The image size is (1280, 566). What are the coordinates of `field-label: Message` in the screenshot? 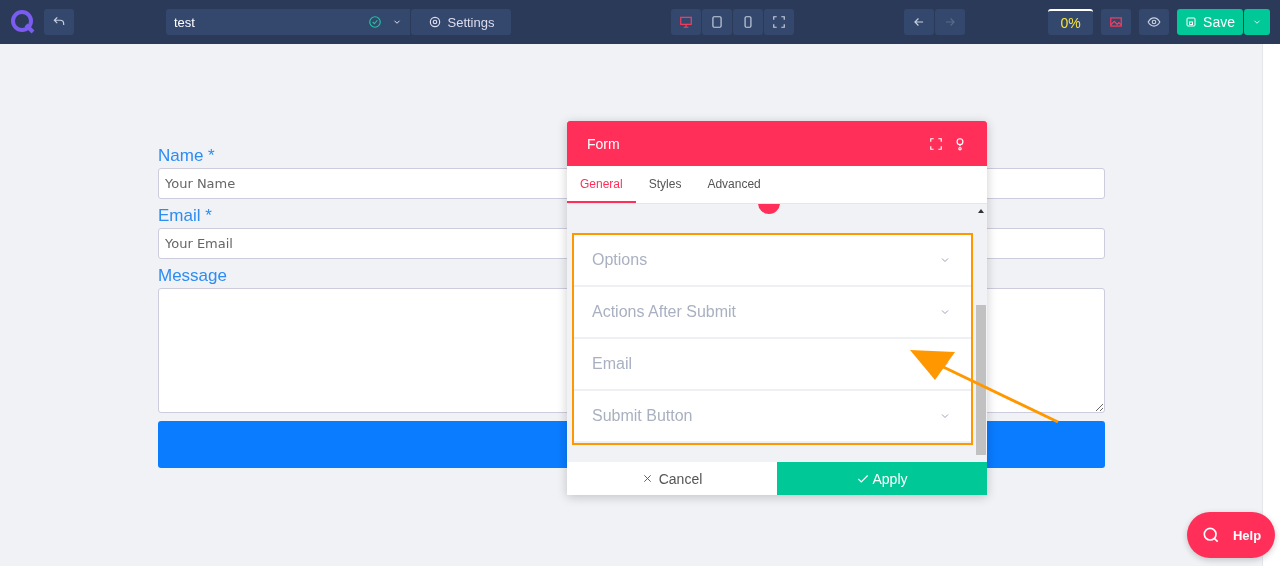 It's located at (192, 276).